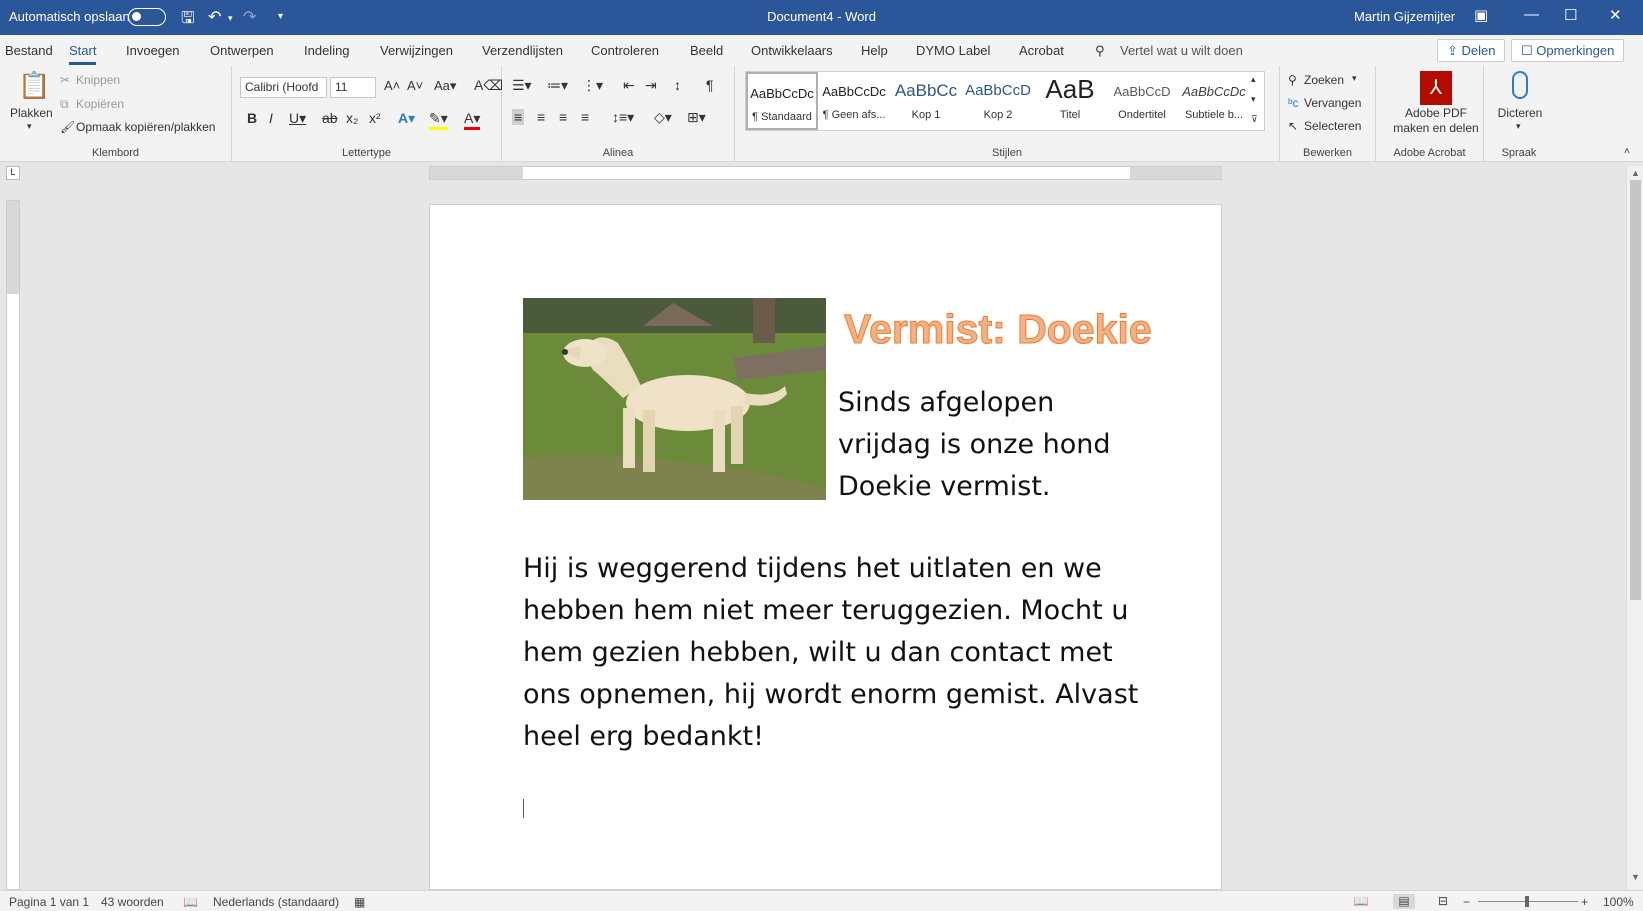 The width and height of the screenshot is (1643, 911). I want to click on bold-icon: B, so click(252, 118).